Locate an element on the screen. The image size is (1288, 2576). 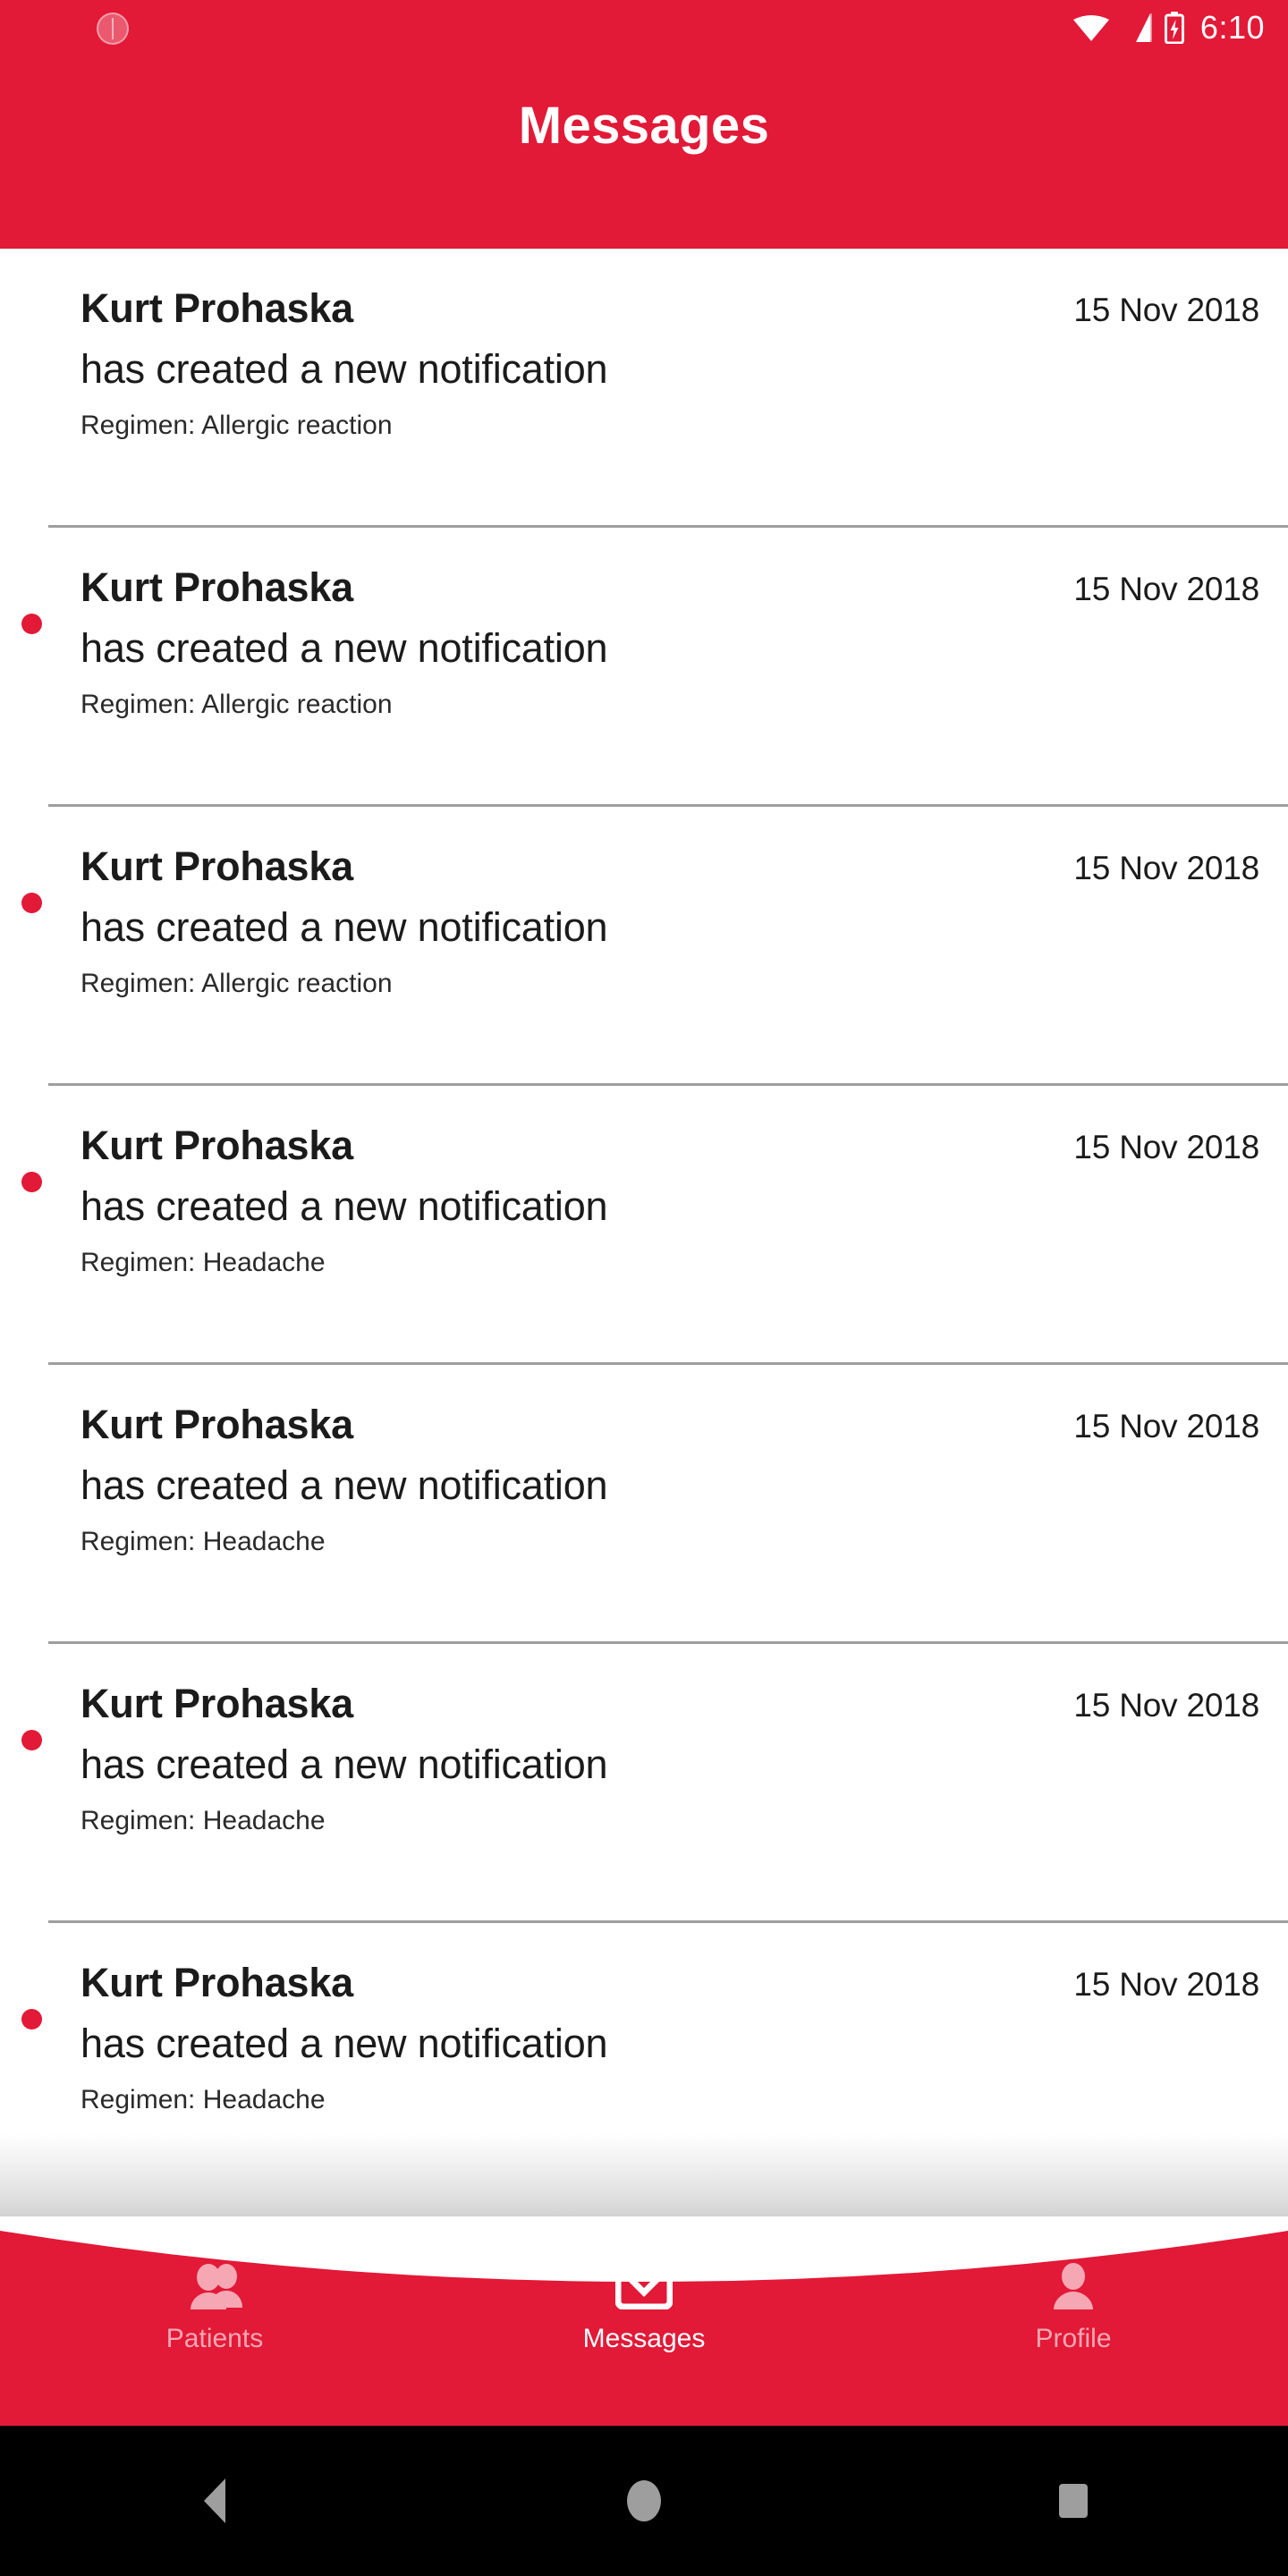
person-icon is located at coordinates (1073, 2286).